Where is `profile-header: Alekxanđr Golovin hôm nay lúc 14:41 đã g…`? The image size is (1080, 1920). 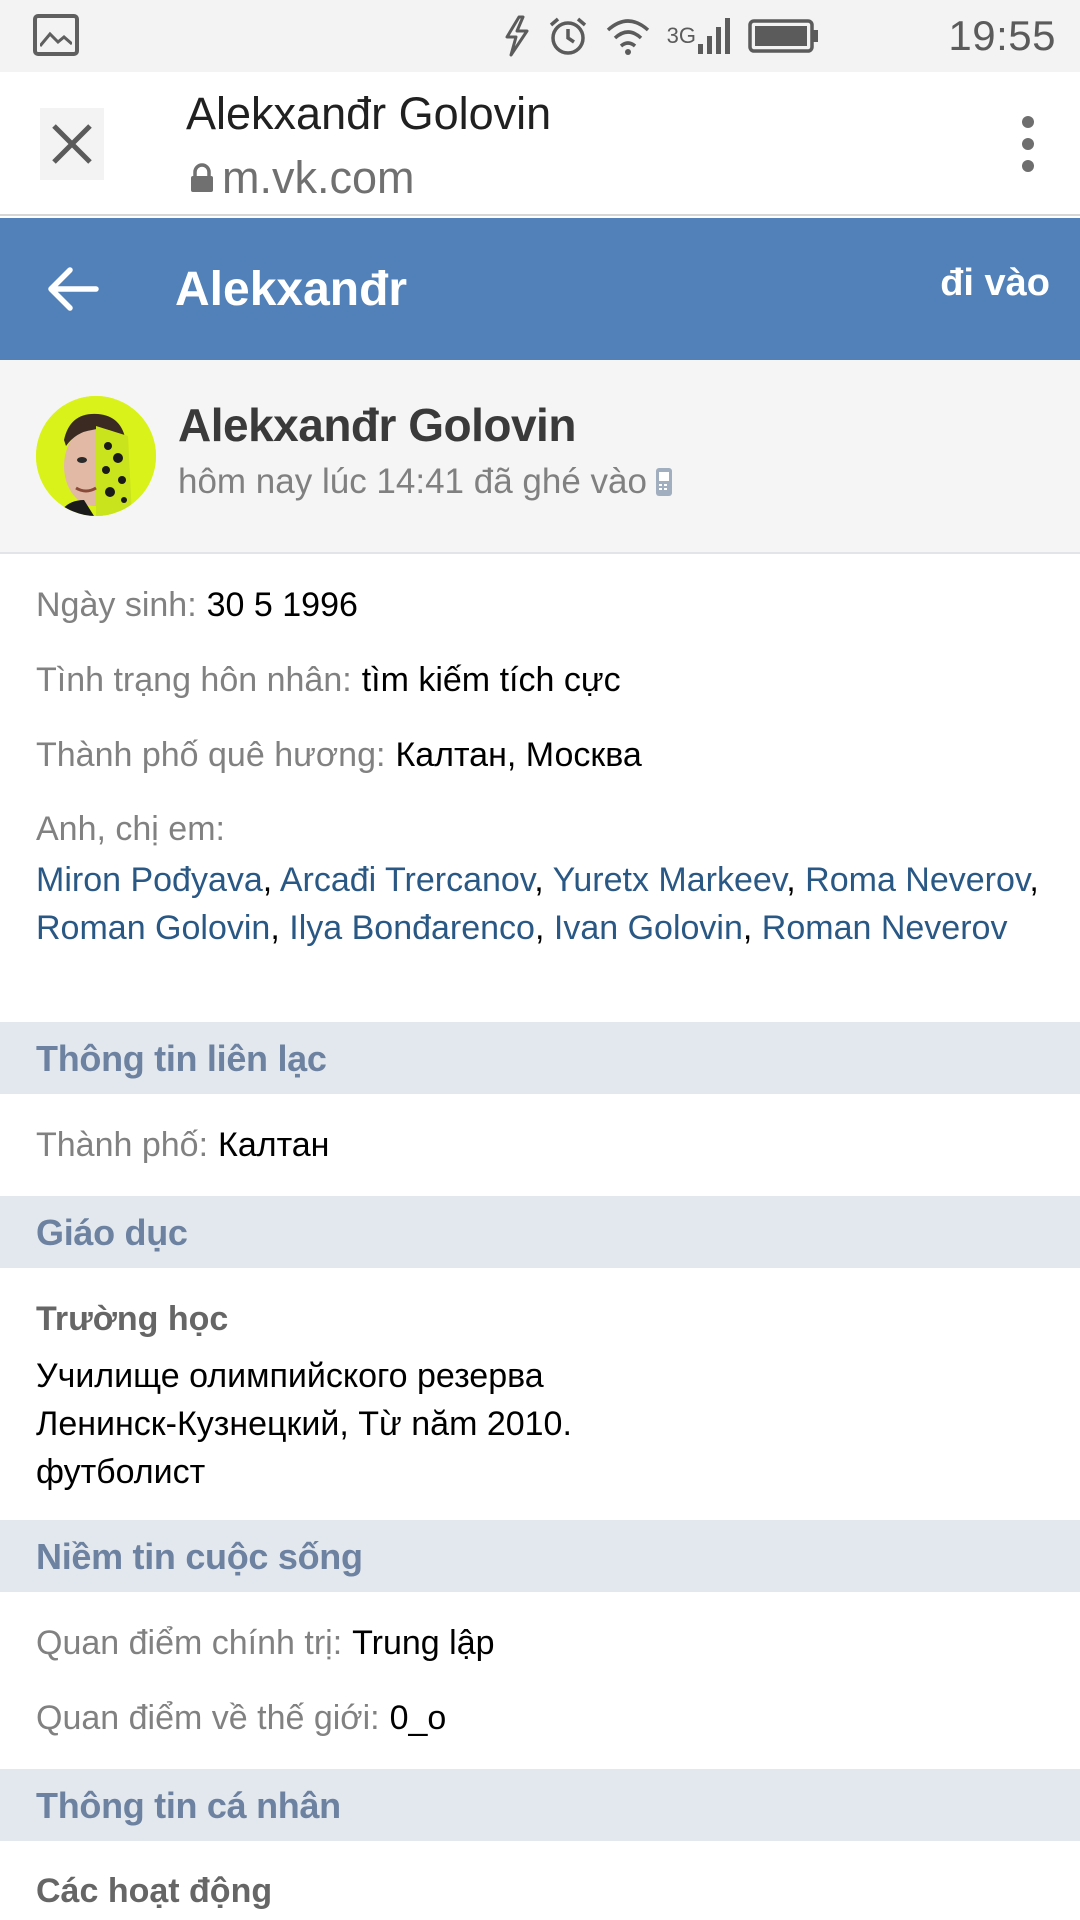 profile-header: Alekxanđr Golovin hôm nay lúc 14:41 đã g… is located at coordinates (540, 457).